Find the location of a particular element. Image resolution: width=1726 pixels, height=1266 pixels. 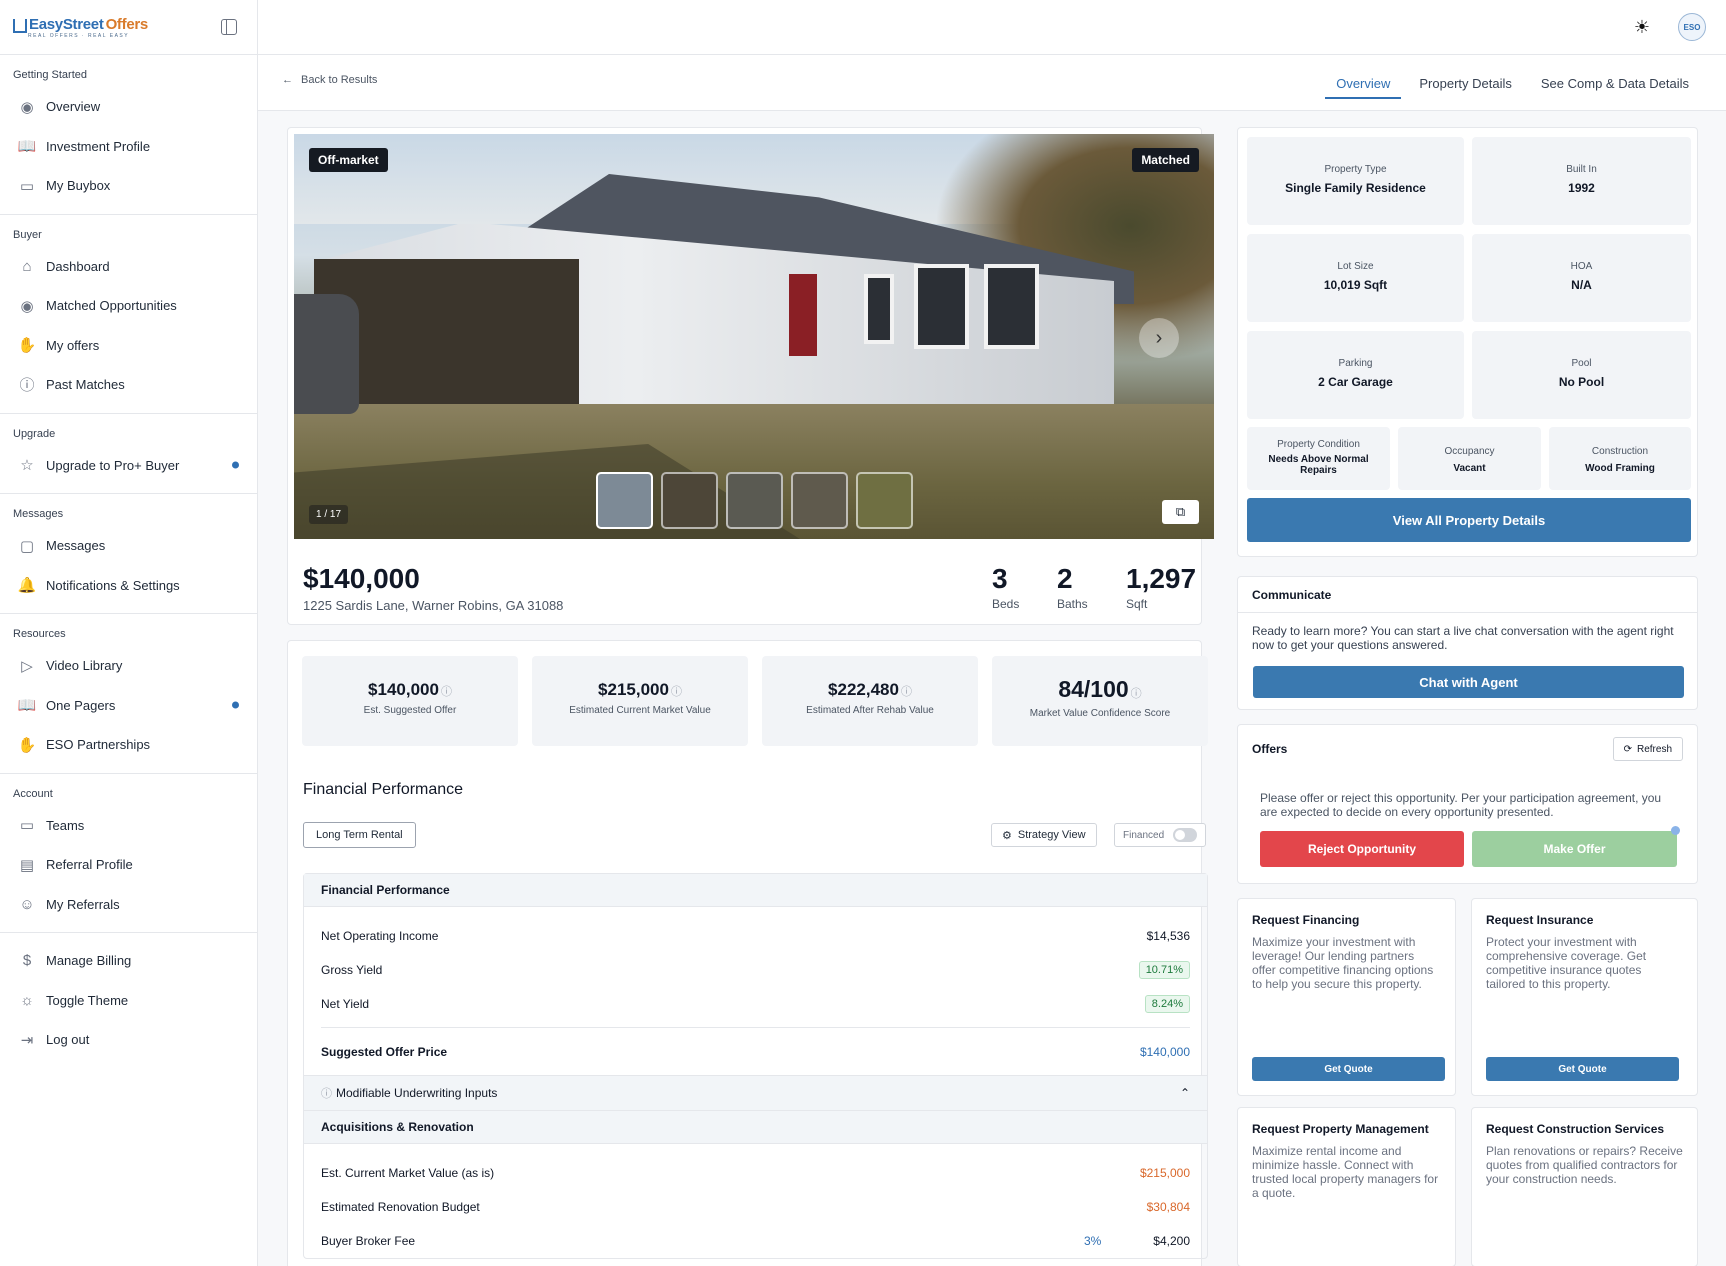

book-icon: 📖 is located at coordinates (27, 147).